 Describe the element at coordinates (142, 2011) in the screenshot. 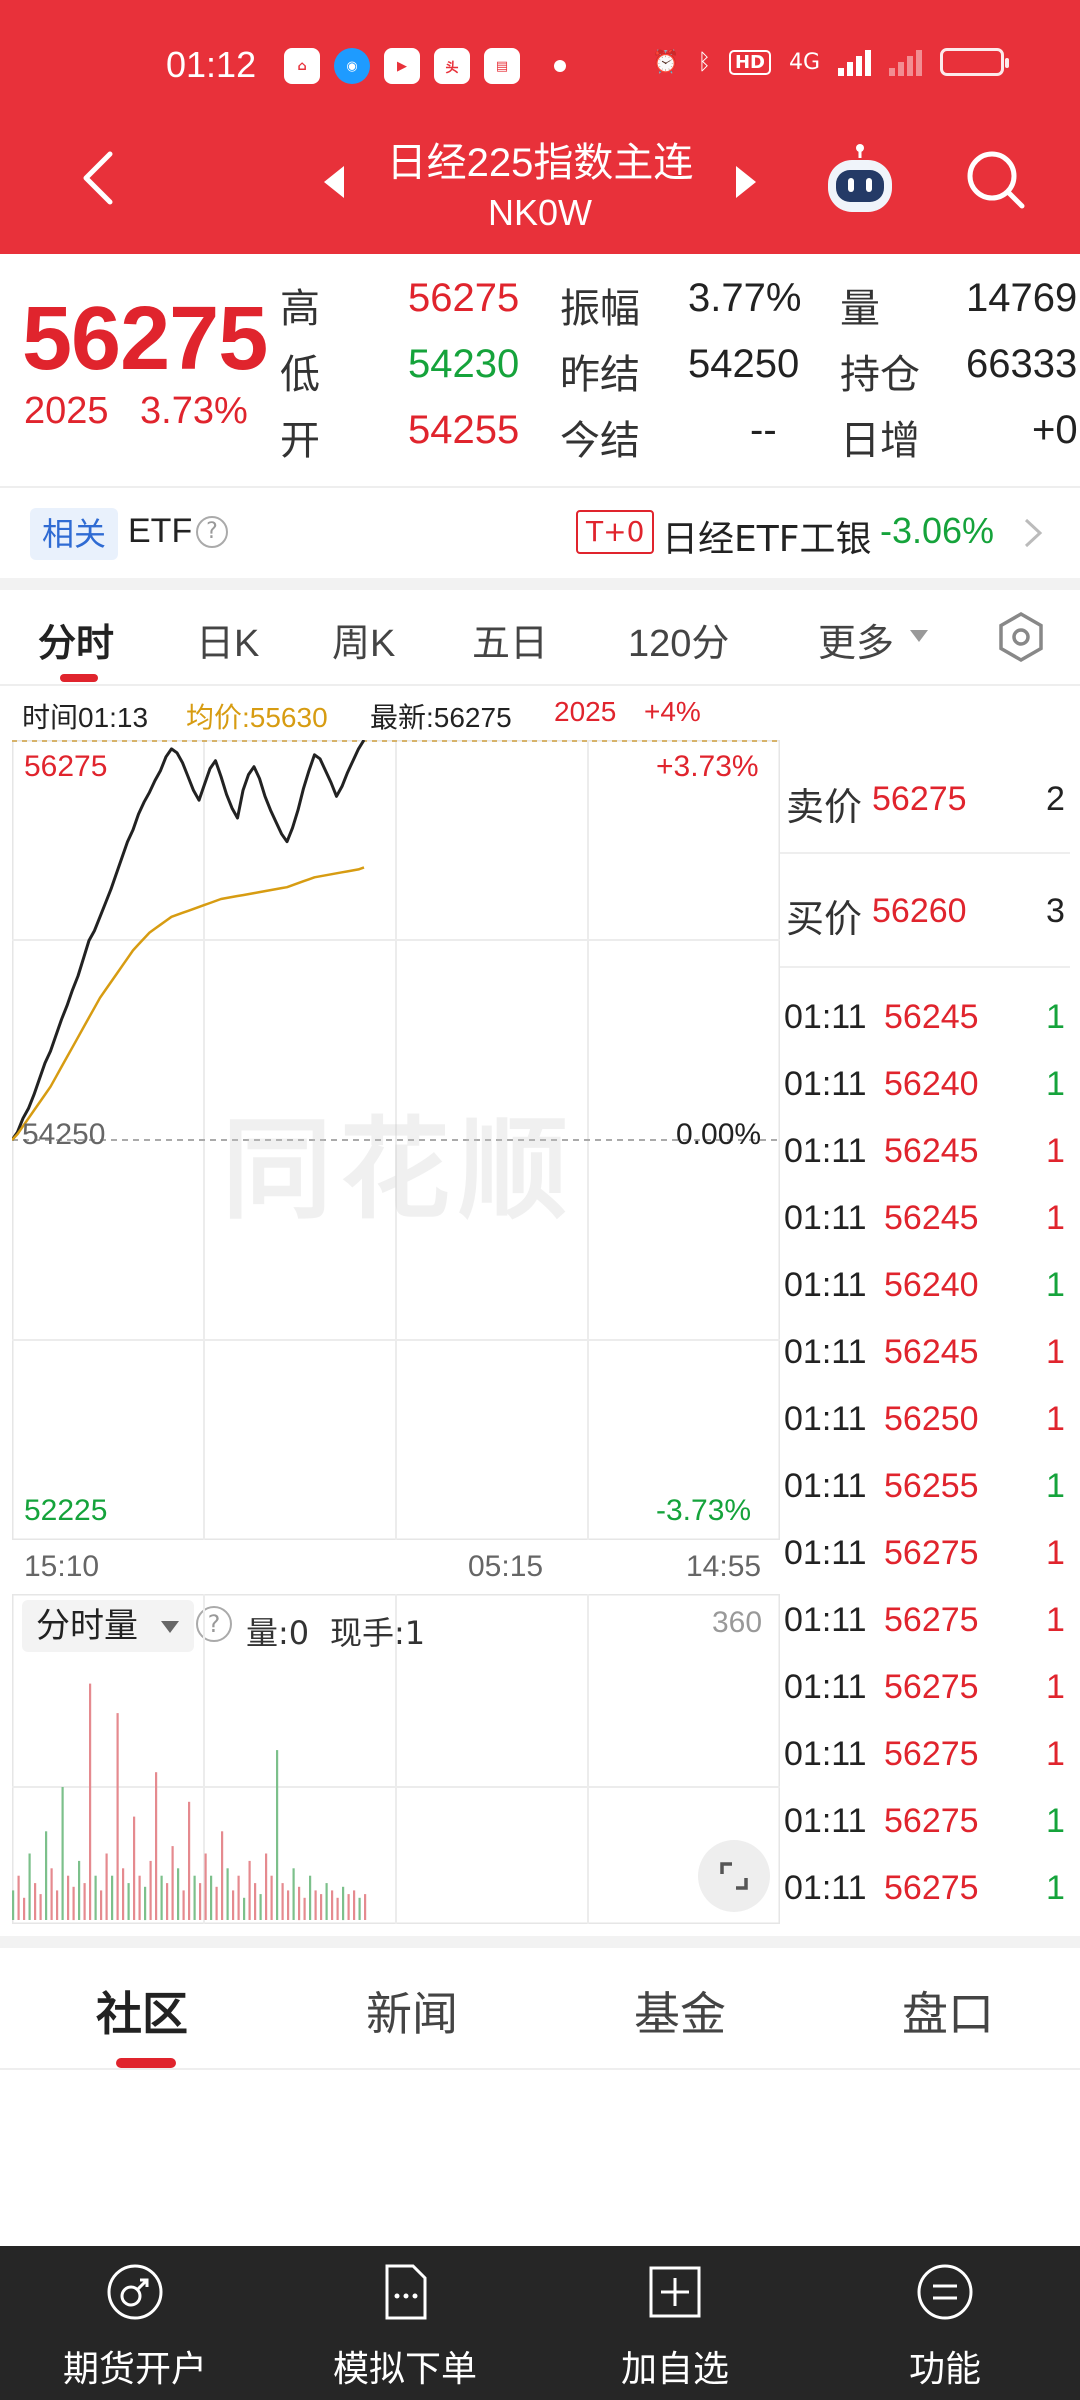

I see `tab-community: 社区` at that location.